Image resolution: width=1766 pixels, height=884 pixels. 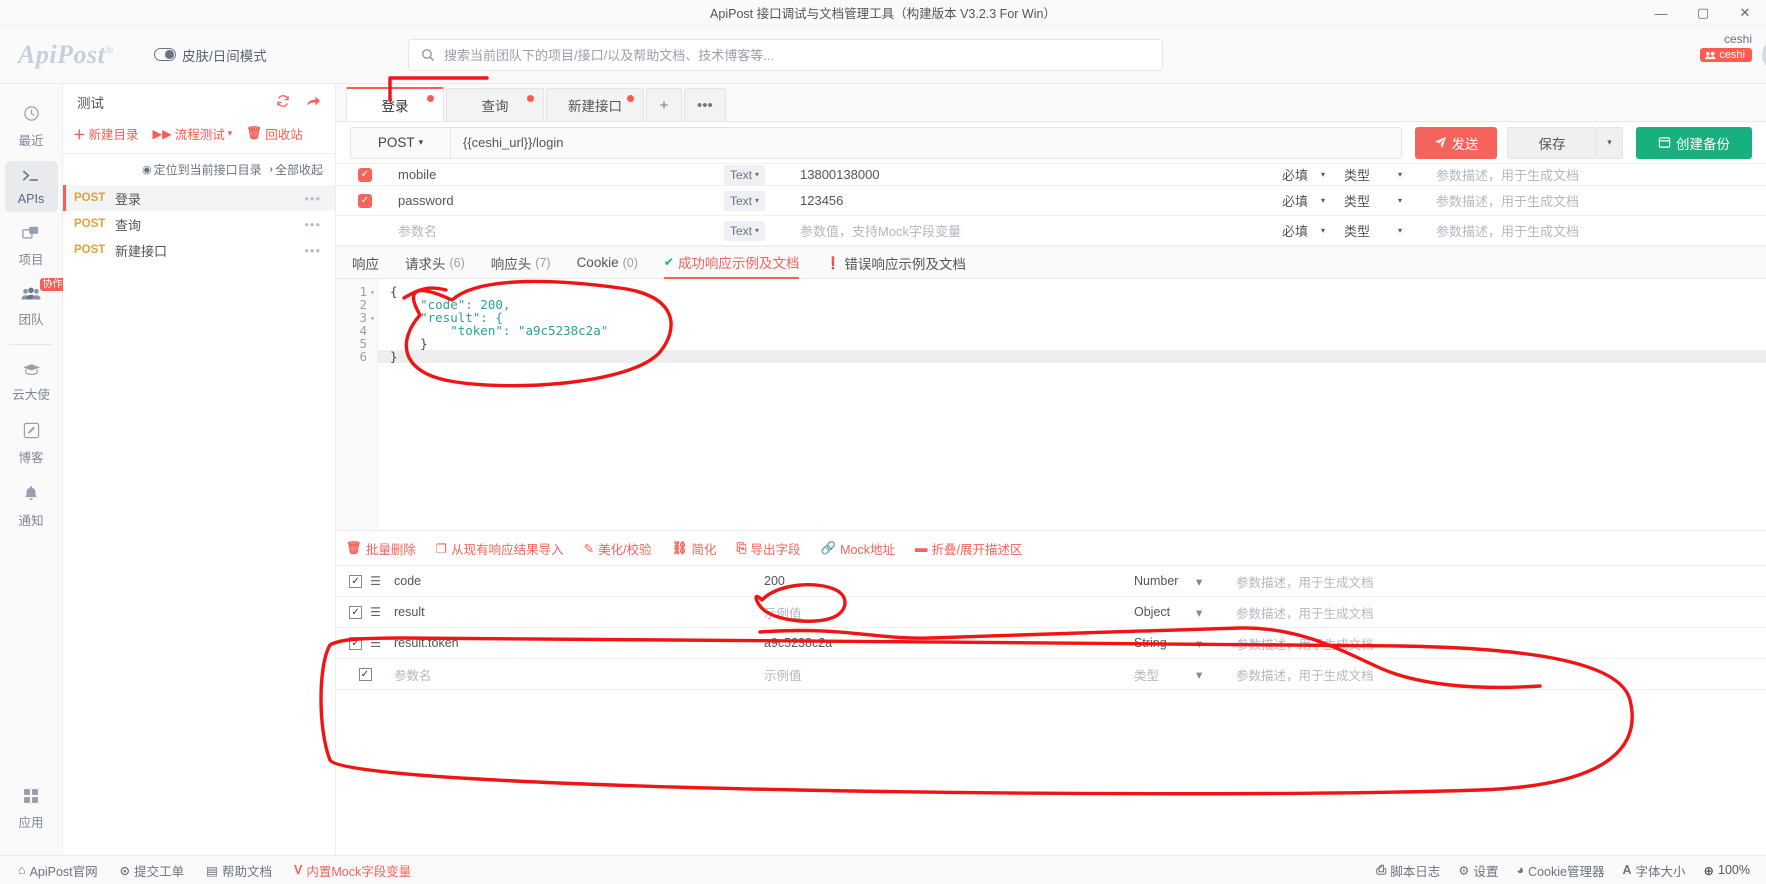 I want to click on field-name: 参数名, so click(x=579, y=674).